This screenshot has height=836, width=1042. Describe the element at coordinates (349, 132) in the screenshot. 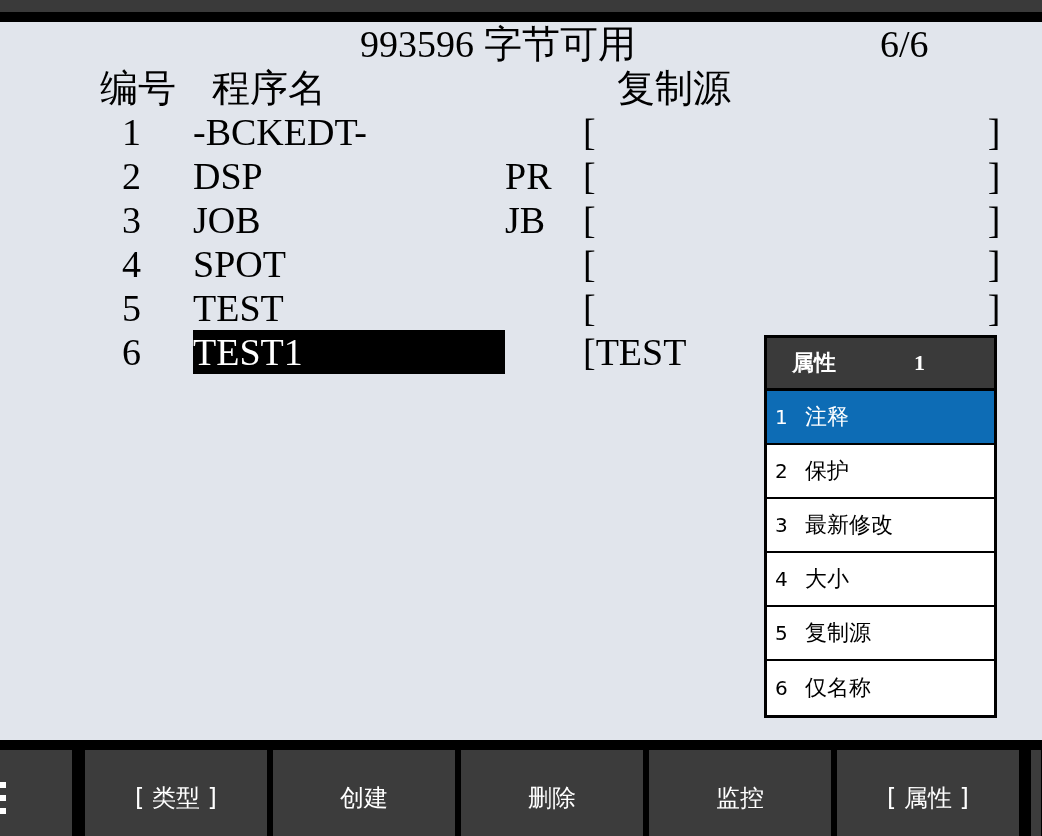

I see `program-name: -BCKEDT-` at that location.